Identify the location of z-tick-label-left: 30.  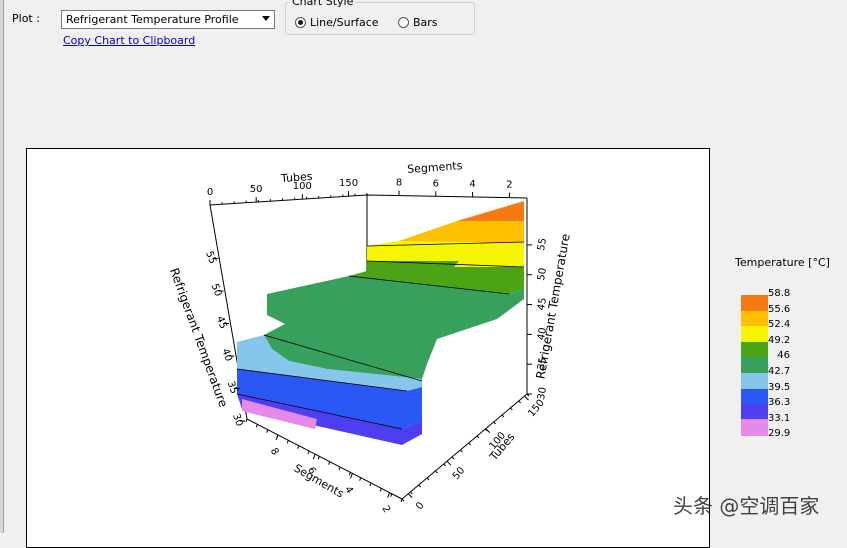
(237, 420).